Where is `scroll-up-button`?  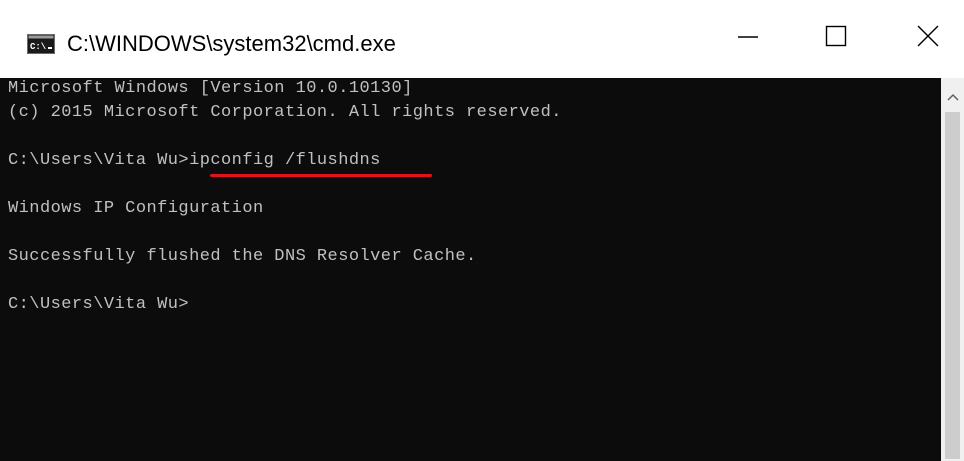
scroll-up-button is located at coordinates (952, 97).